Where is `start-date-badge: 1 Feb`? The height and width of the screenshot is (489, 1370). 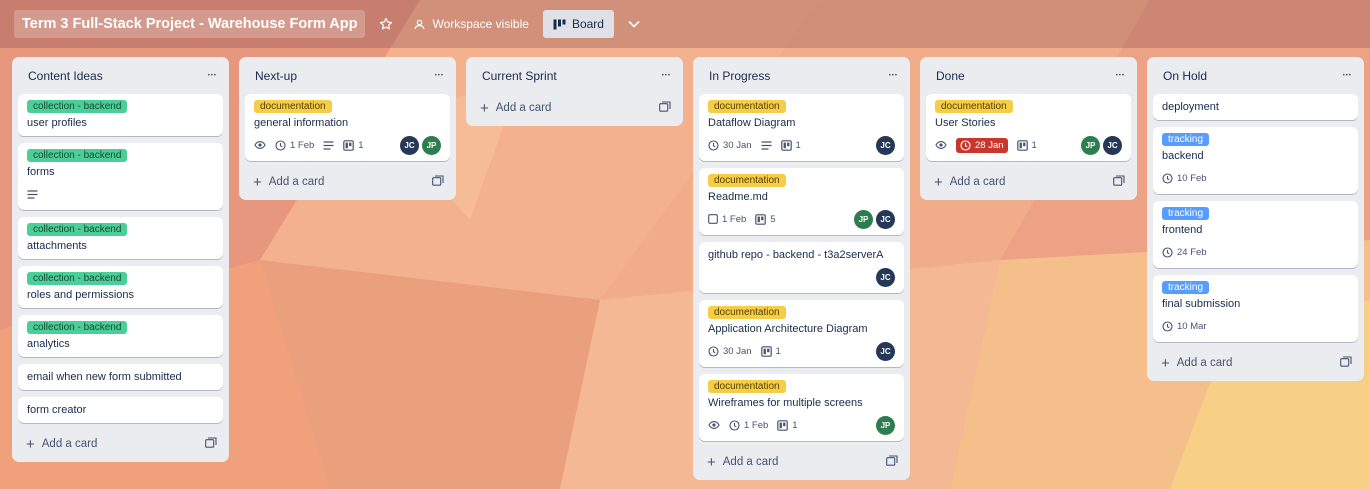
start-date-badge: 1 Feb is located at coordinates (727, 219).